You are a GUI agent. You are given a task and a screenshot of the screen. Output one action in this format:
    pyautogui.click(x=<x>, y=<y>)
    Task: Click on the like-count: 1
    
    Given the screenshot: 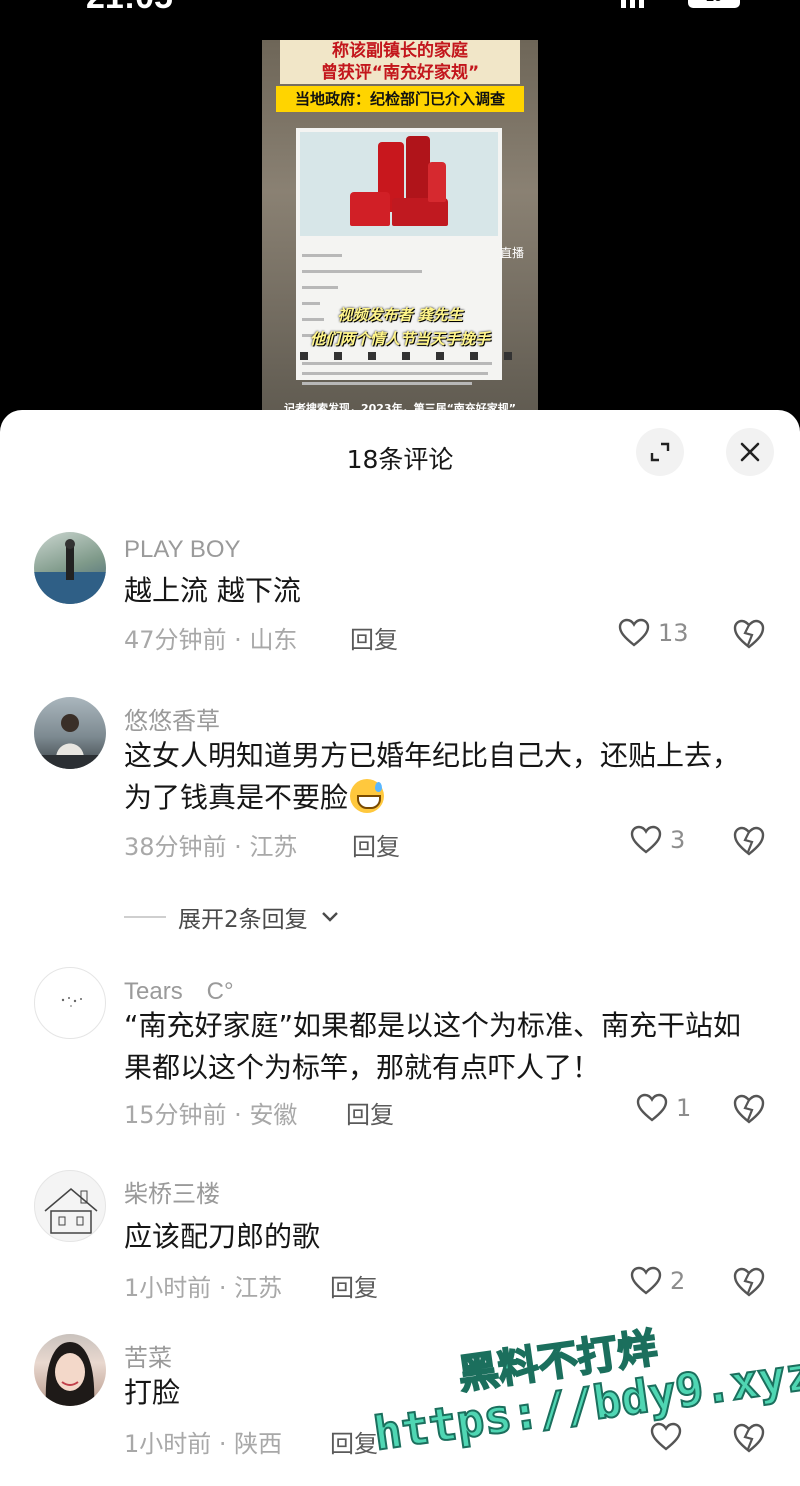 What is the action you would take?
    pyautogui.click(x=684, y=1108)
    